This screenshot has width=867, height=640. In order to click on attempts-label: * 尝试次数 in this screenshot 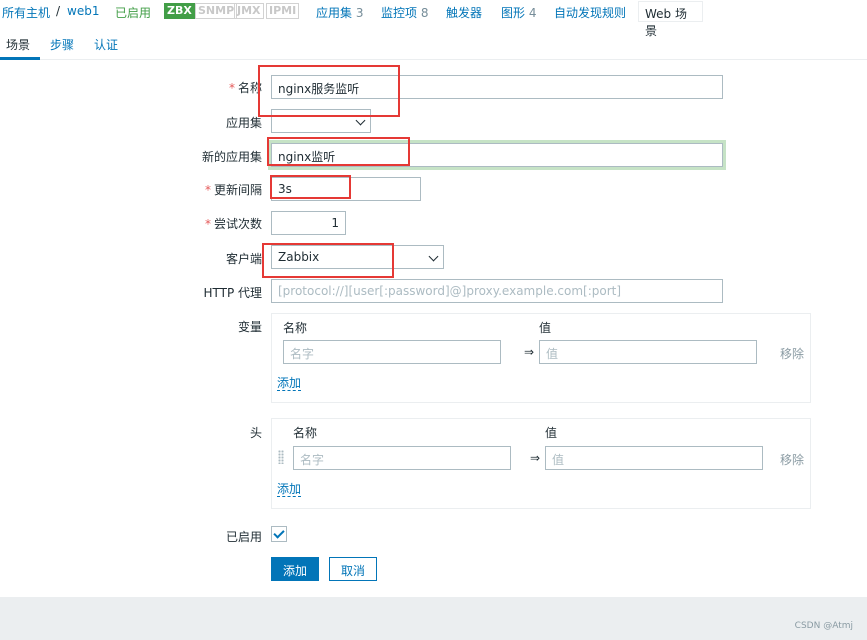, I will do `click(233, 224)`.